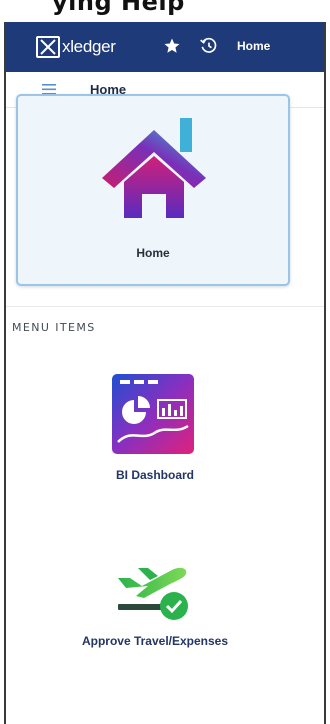 The height and width of the screenshot is (724, 330). Describe the element at coordinates (153, 253) in the screenshot. I see `home-card-label: Home` at that location.